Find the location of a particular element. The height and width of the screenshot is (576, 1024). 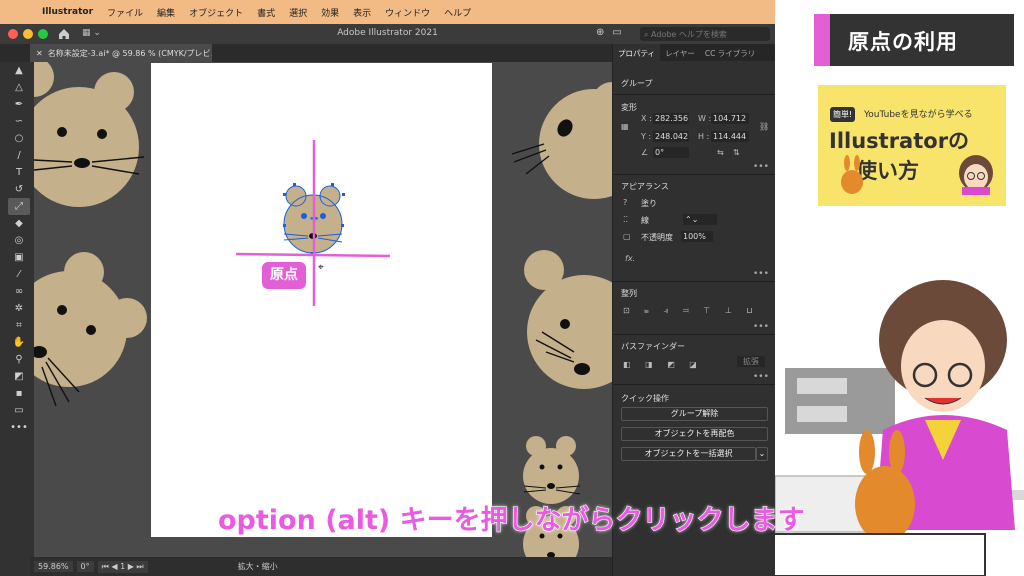

menu-object: オブジェクト is located at coordinates (216, 12).